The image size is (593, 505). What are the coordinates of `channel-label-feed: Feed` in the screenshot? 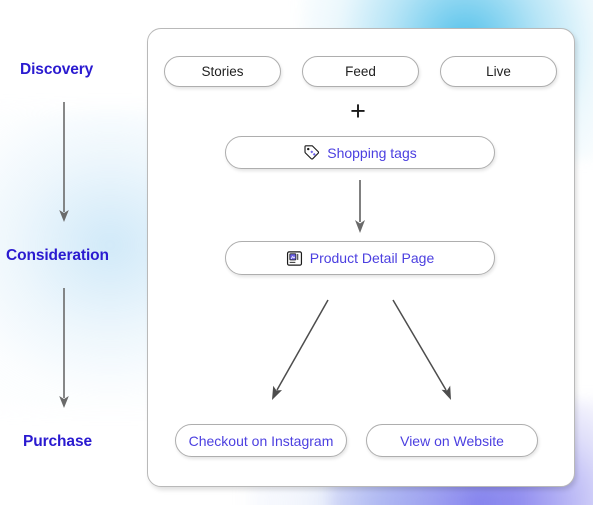 It's located at (360, 71).